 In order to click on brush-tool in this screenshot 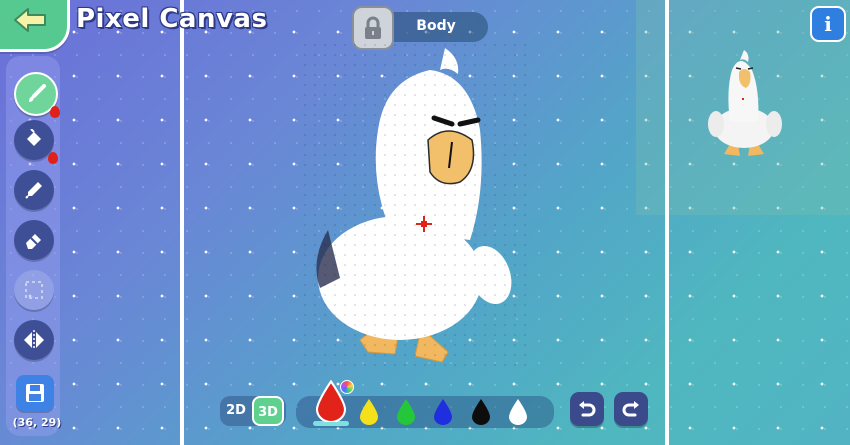, I will do `click(37, 95)`.